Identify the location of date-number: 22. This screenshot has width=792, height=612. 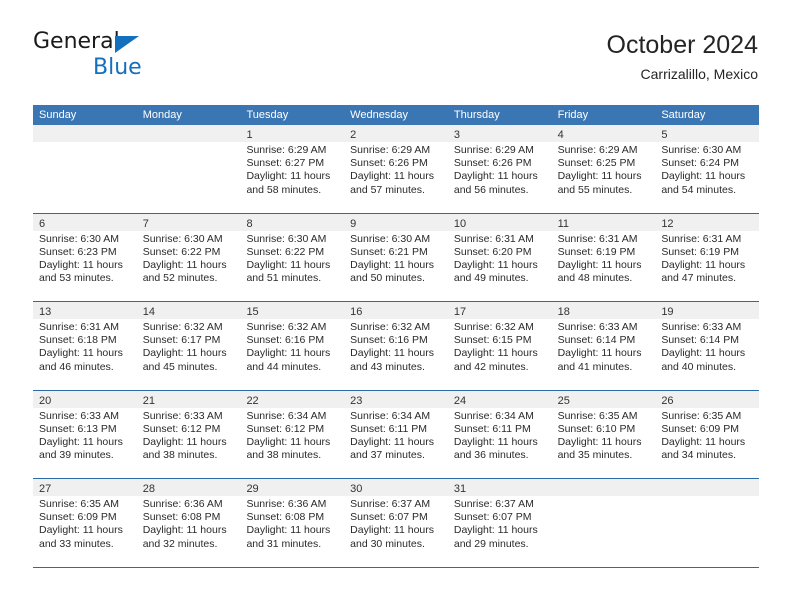
(252, 400).